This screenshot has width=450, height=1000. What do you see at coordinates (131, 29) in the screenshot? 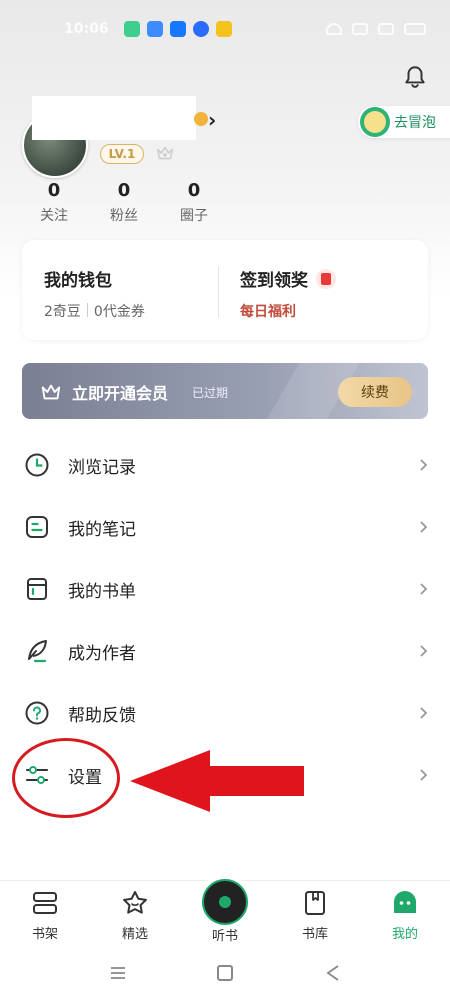
I see `app-green-icon` at bounding box center [131, 29].